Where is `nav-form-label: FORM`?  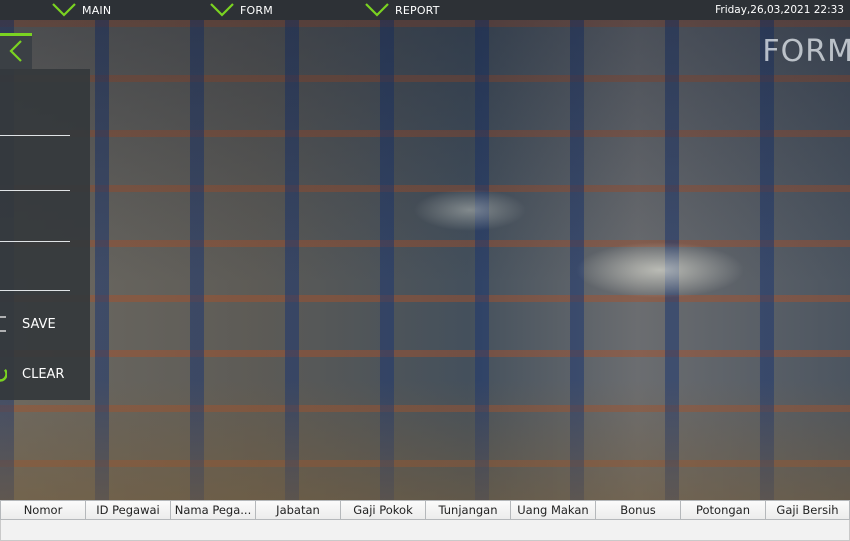 nav-form-label: FORM is located at coordinates (256, 10).